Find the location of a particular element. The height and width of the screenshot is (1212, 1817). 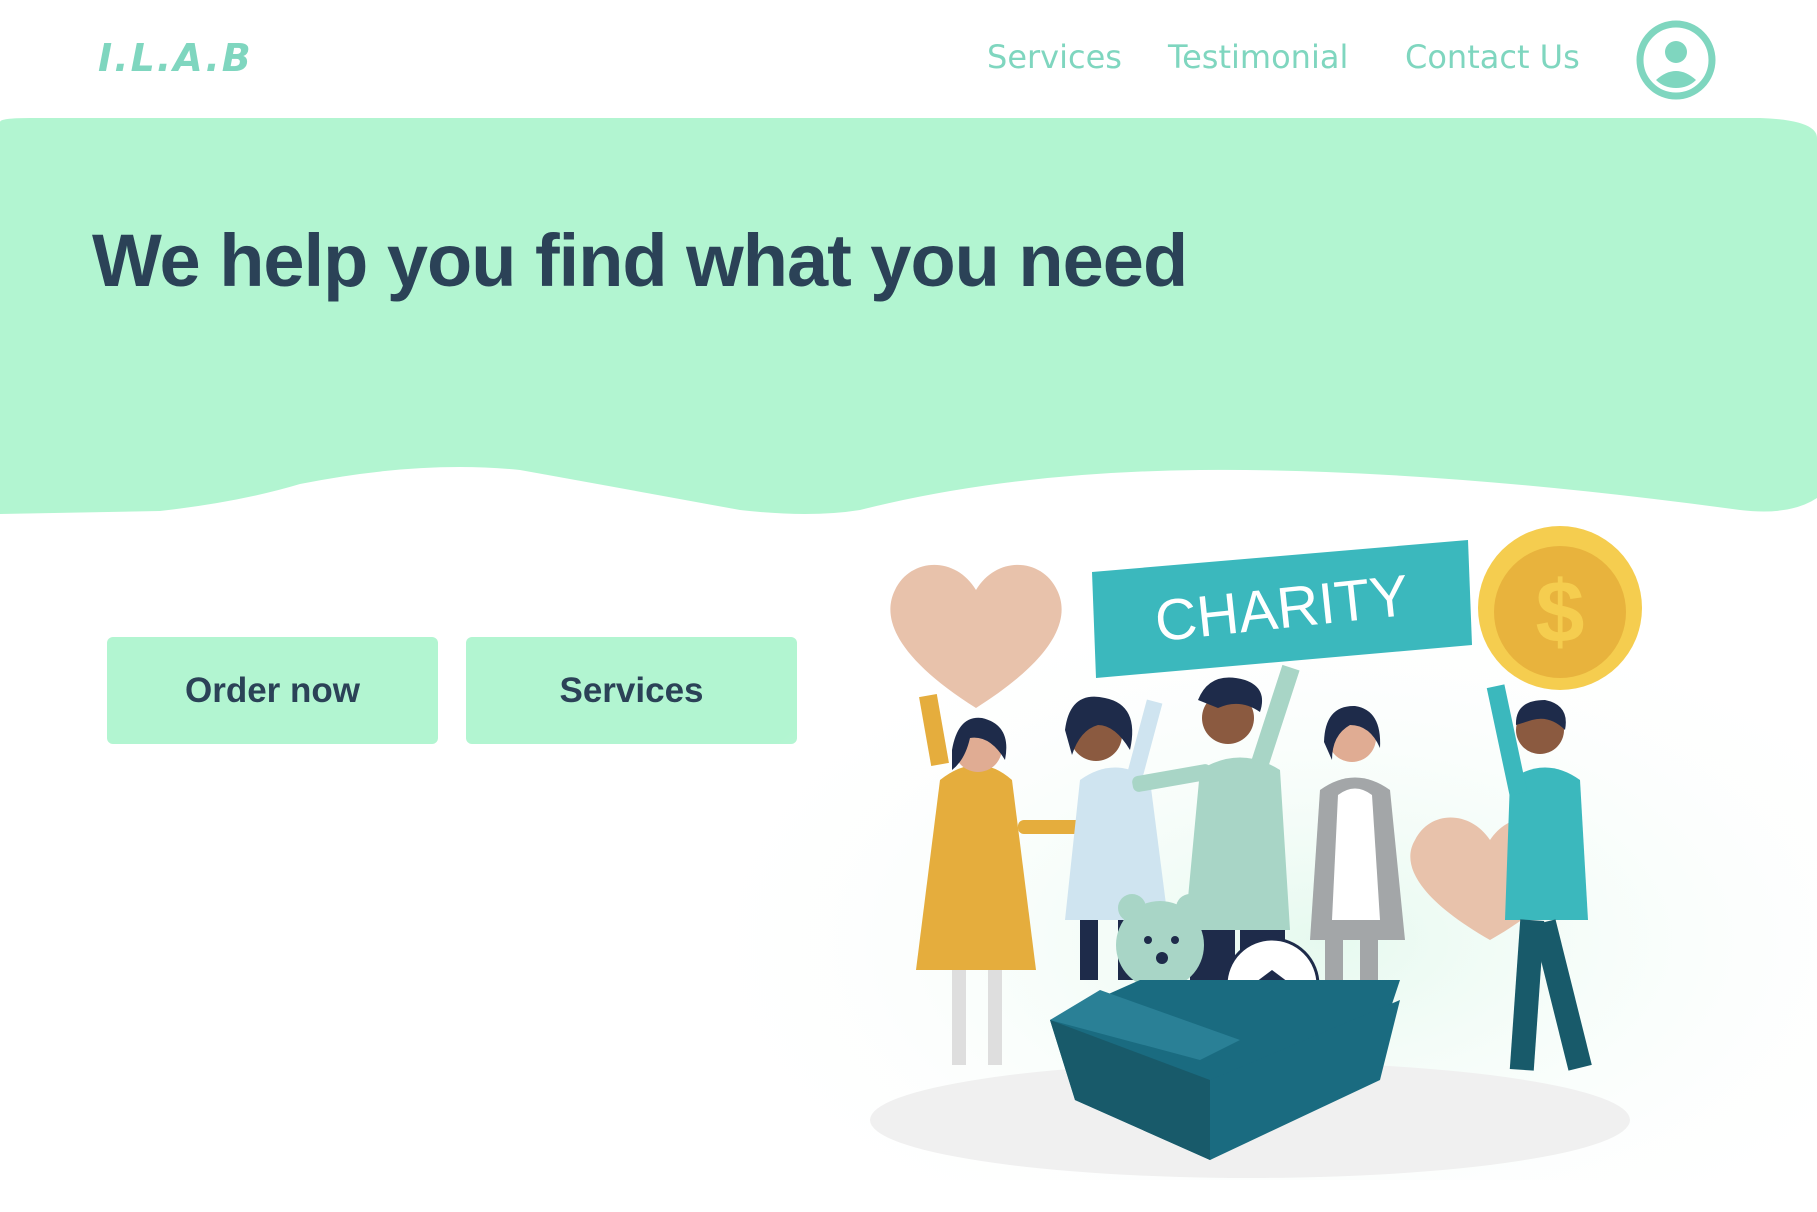

site-header: I.L.A.B Services Testimonial Contact Us is located at coordinates (908, 60).